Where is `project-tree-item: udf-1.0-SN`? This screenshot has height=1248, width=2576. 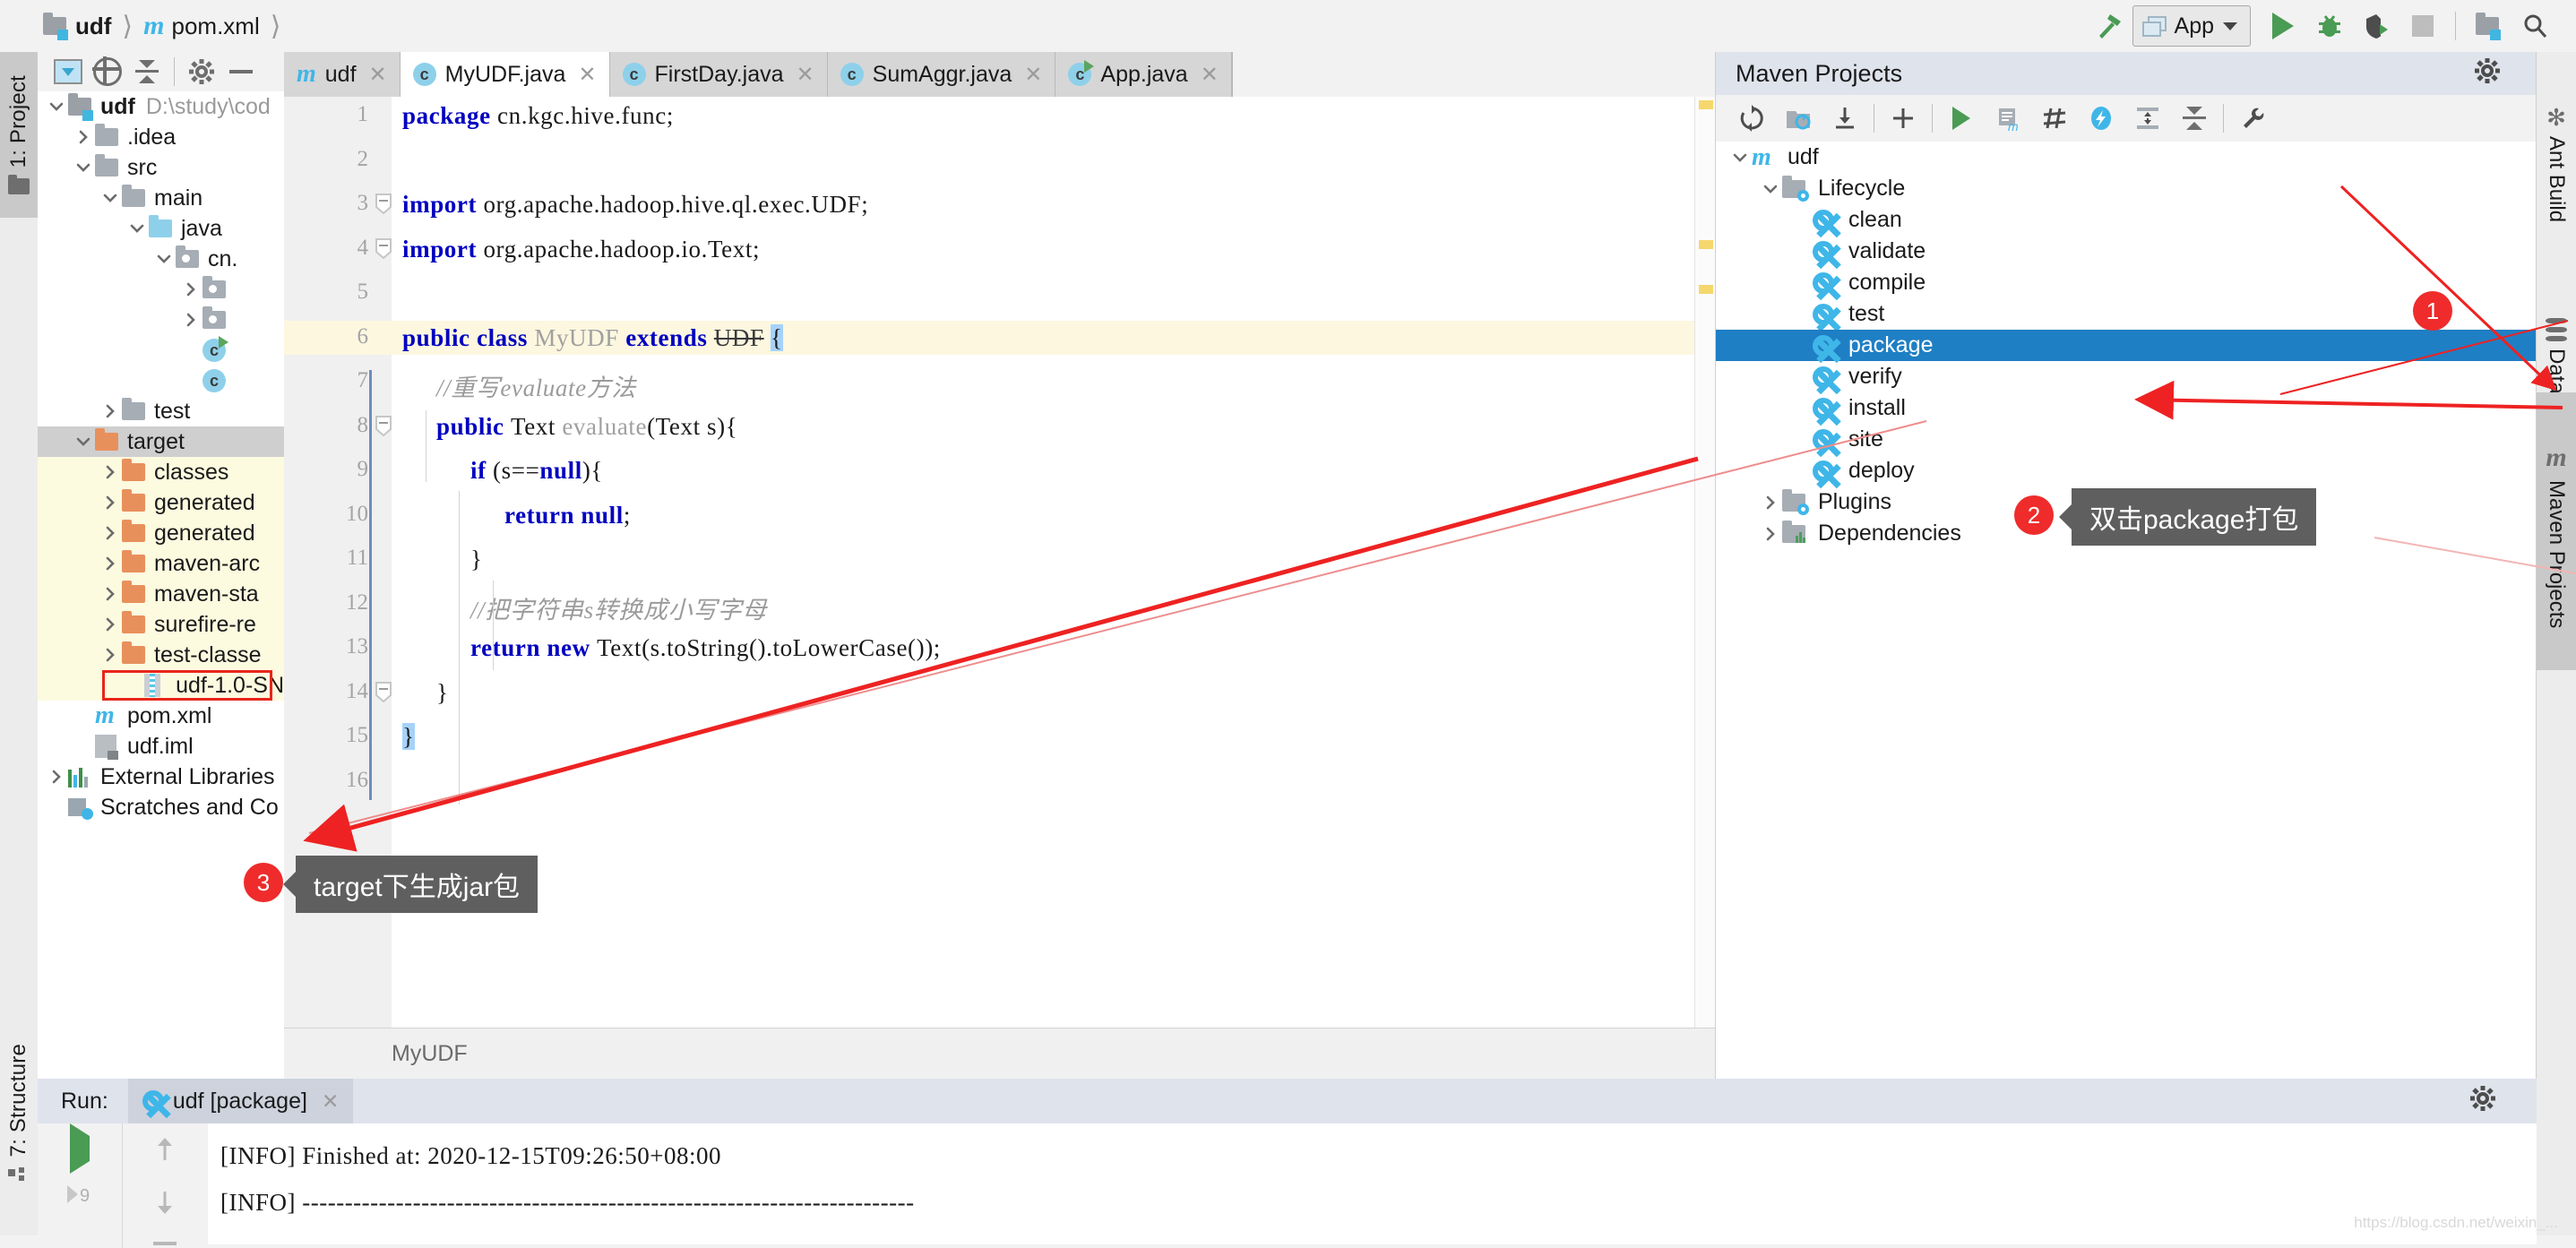 project-tree-item: udf-1.0-SN is located at coordinates (161, 685).